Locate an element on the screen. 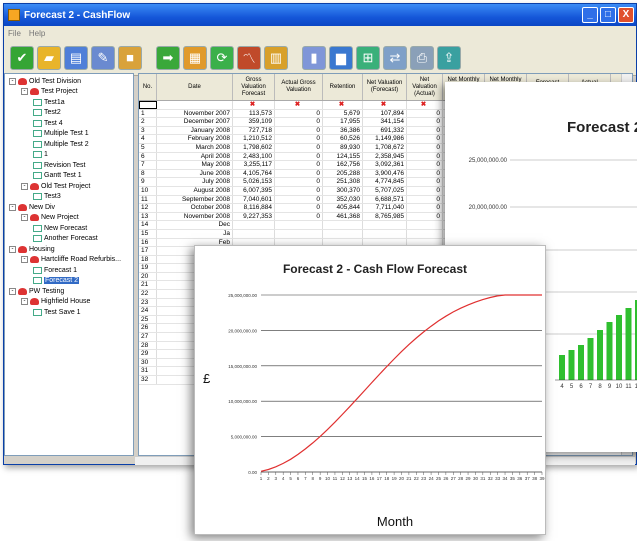 This screenshot has height=541, width=637. menu-help: Help is located at coordinates (37, 33).